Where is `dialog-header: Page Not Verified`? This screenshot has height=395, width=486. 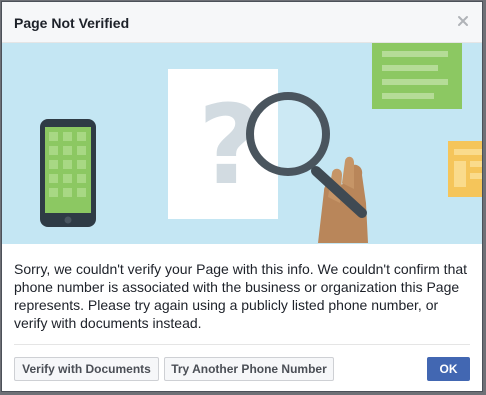
dialog-header: Page Not Verified is located at coordinates (242, 22).